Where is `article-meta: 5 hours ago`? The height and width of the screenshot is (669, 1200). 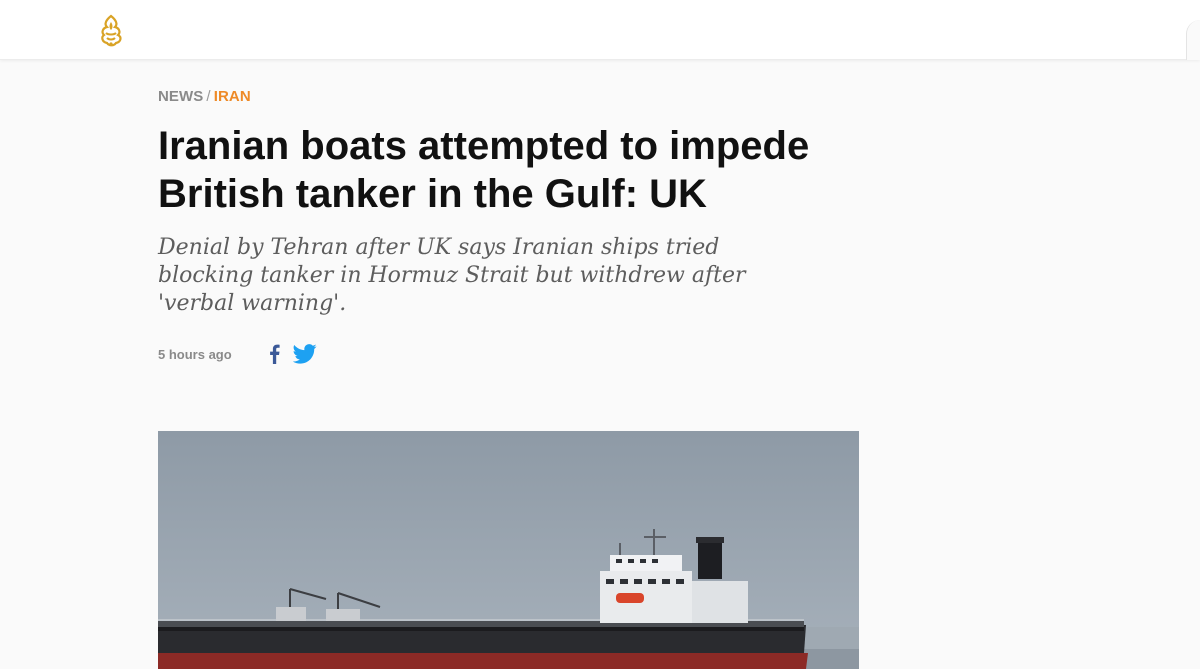
article-meta: 5 hours ago is located at coordinates (509, 354).